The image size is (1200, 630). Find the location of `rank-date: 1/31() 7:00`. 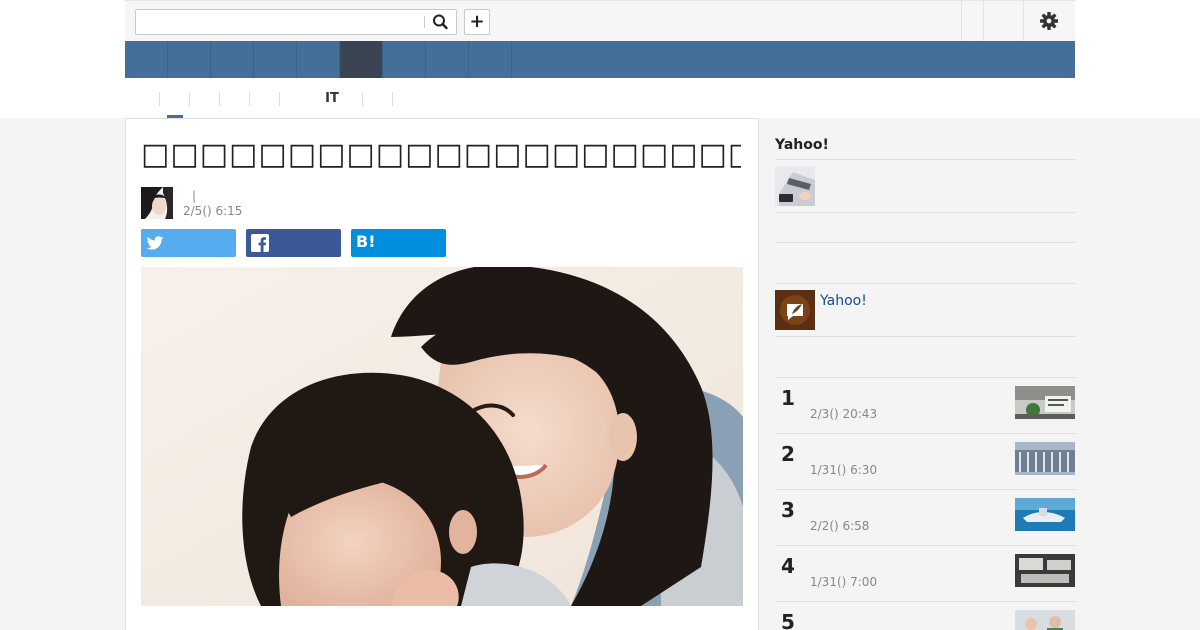

rank-date: 1/31() 7:00 is located at coordinates (844, 582).